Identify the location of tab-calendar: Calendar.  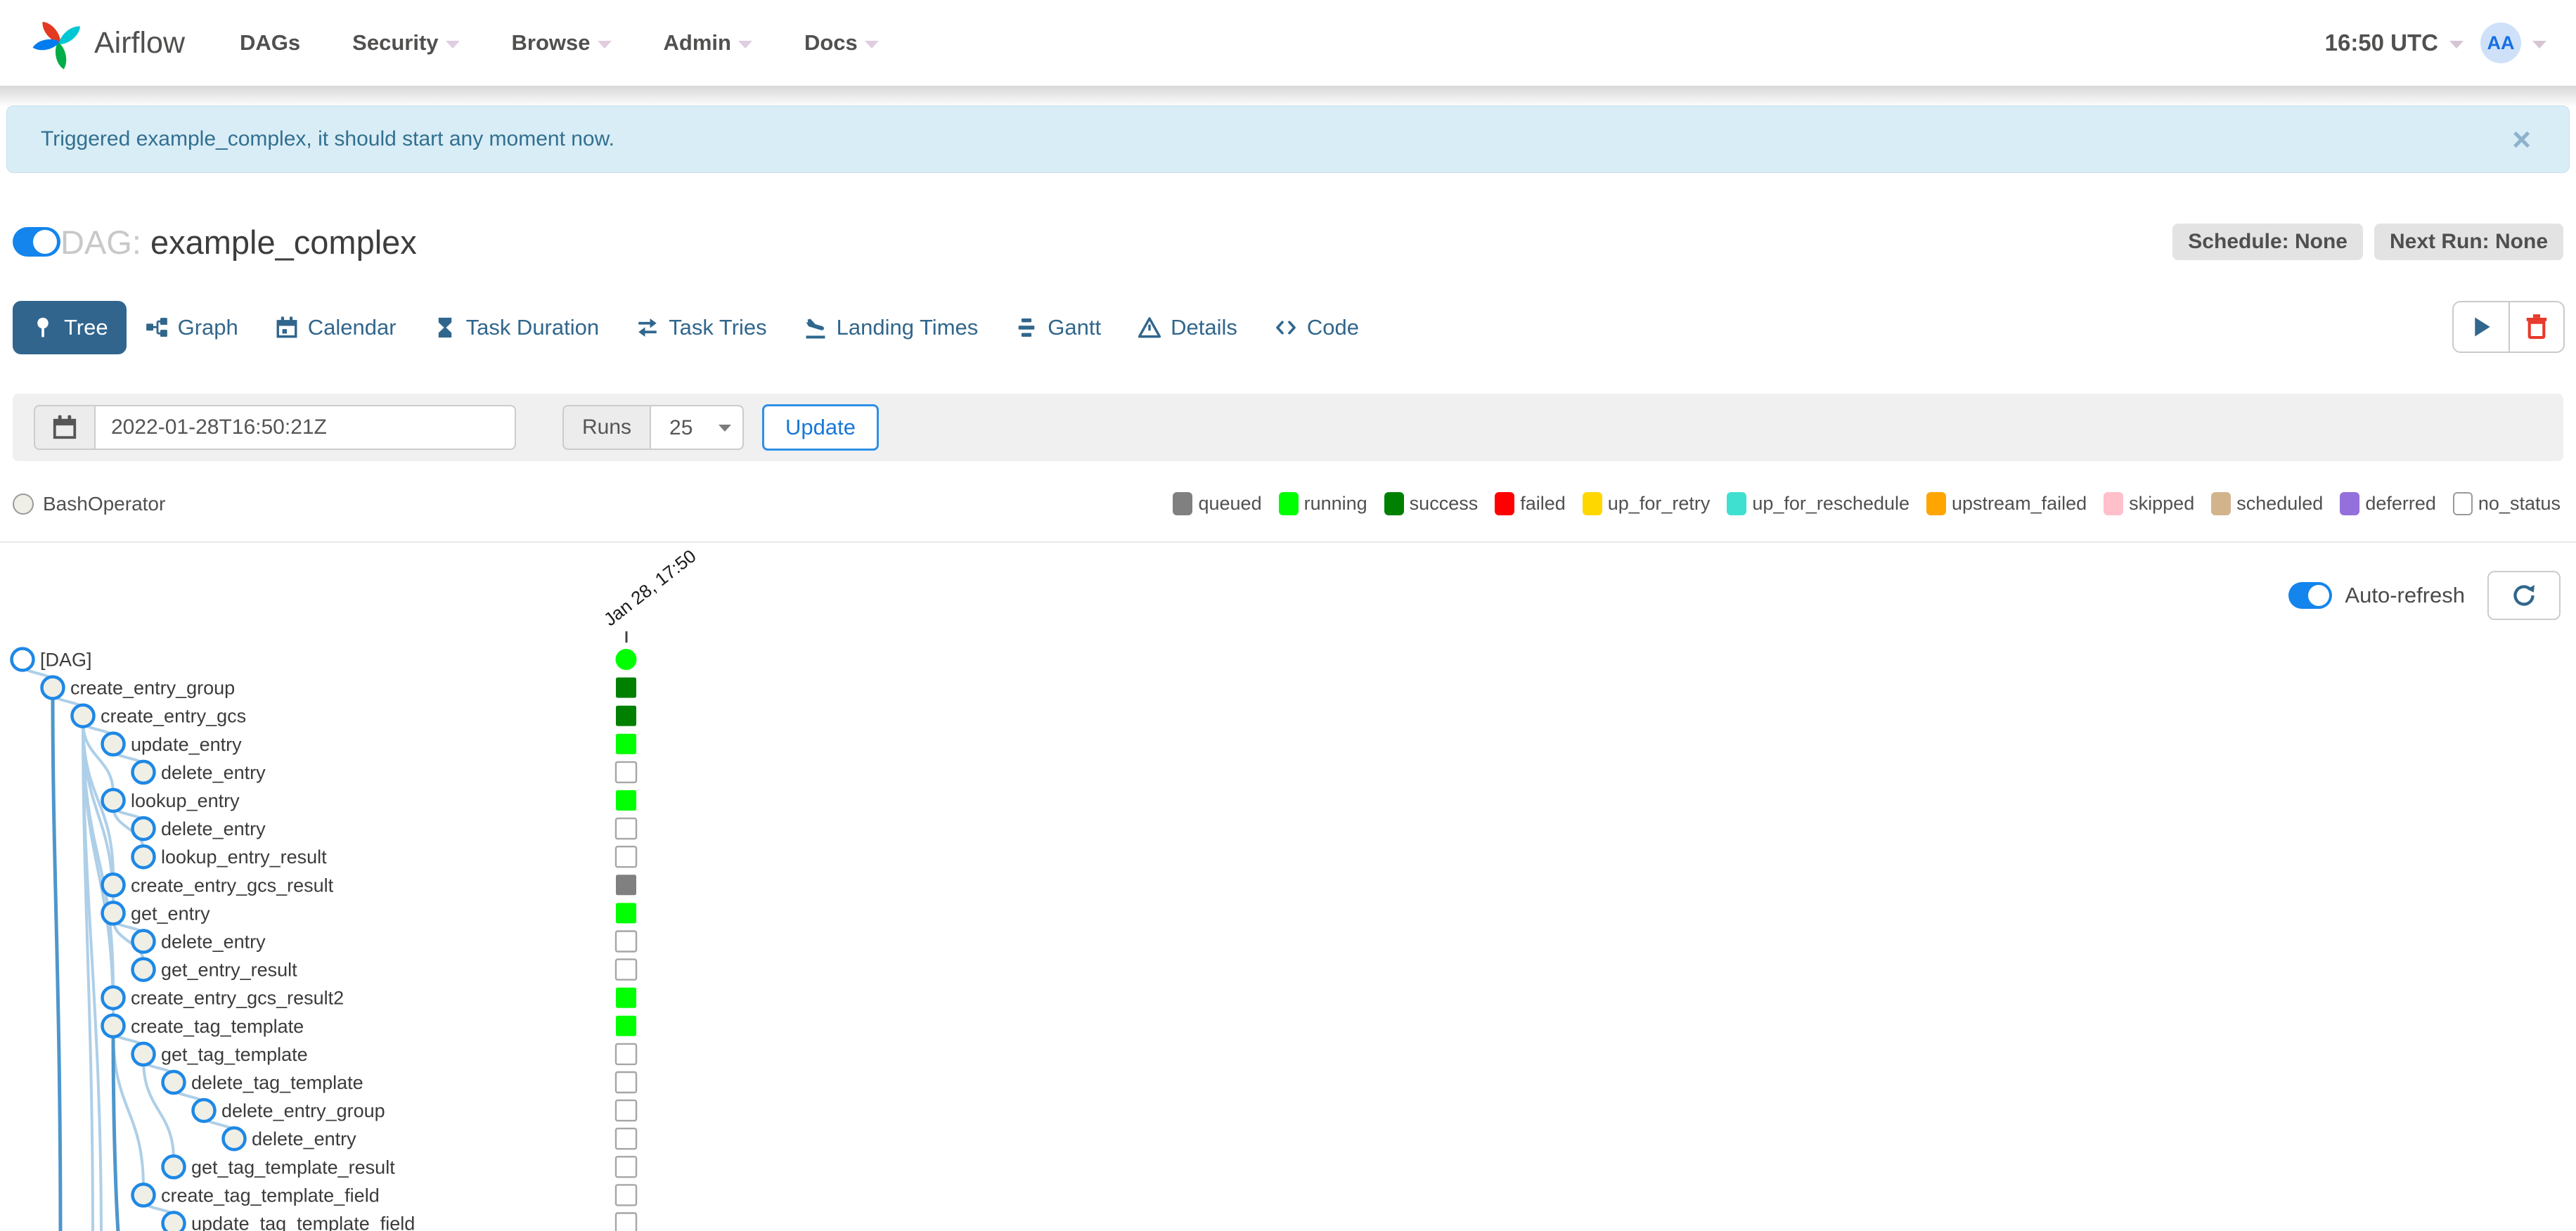
(336, 327).